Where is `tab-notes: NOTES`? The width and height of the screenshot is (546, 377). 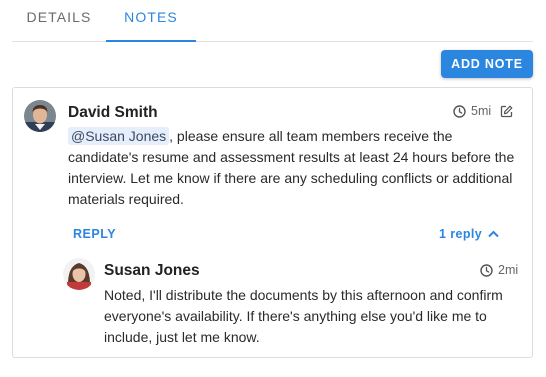 tab-notes: NOTES is located at coordinates (151, 21).